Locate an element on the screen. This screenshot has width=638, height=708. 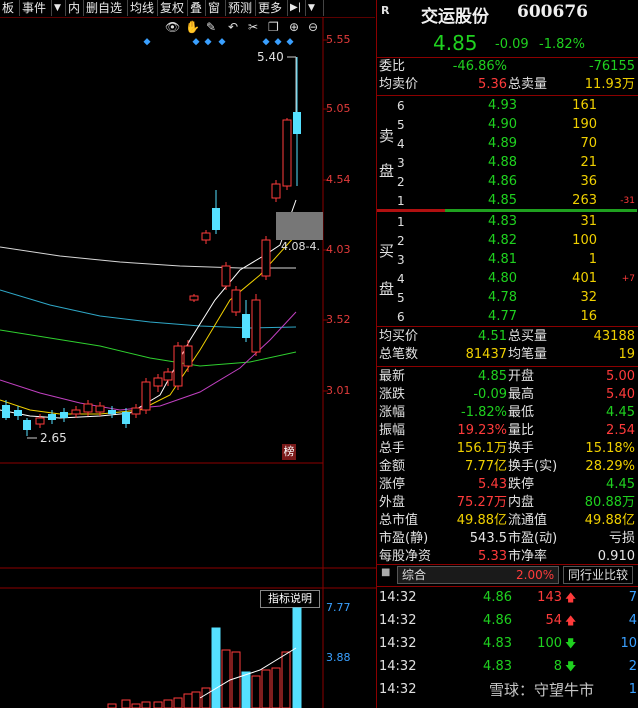
bid-level: 1 is located at coordinates (401, 222).